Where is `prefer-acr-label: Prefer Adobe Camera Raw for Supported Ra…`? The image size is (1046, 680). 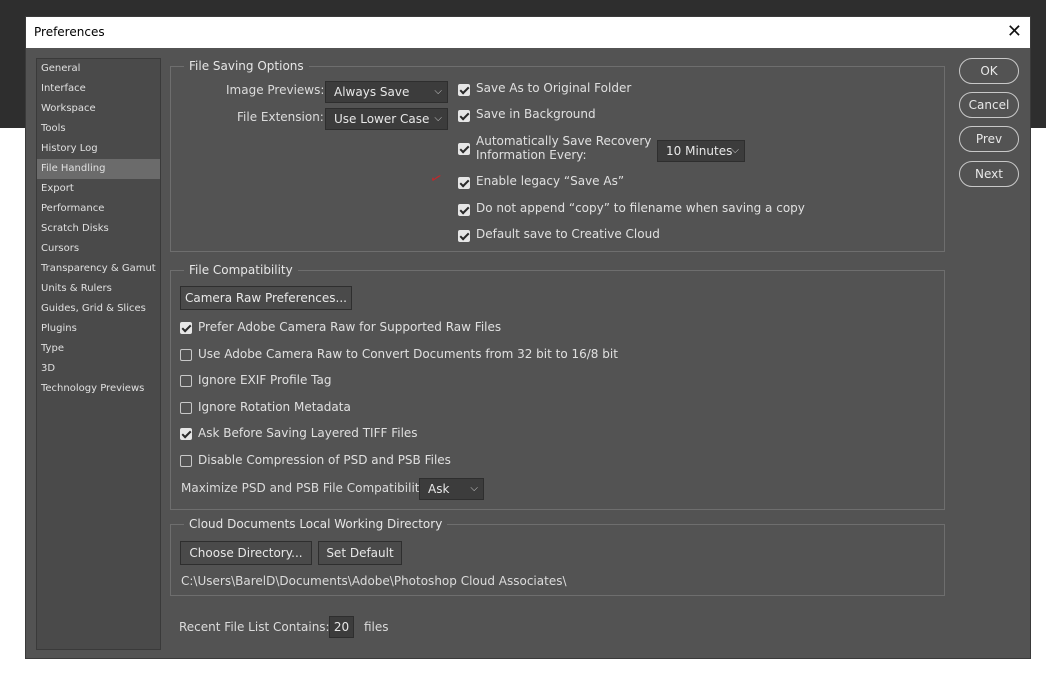
prefer-acr-label: Prefer Adobe Camera Raw for Supported Ra… is located at coordinates (350, 327).